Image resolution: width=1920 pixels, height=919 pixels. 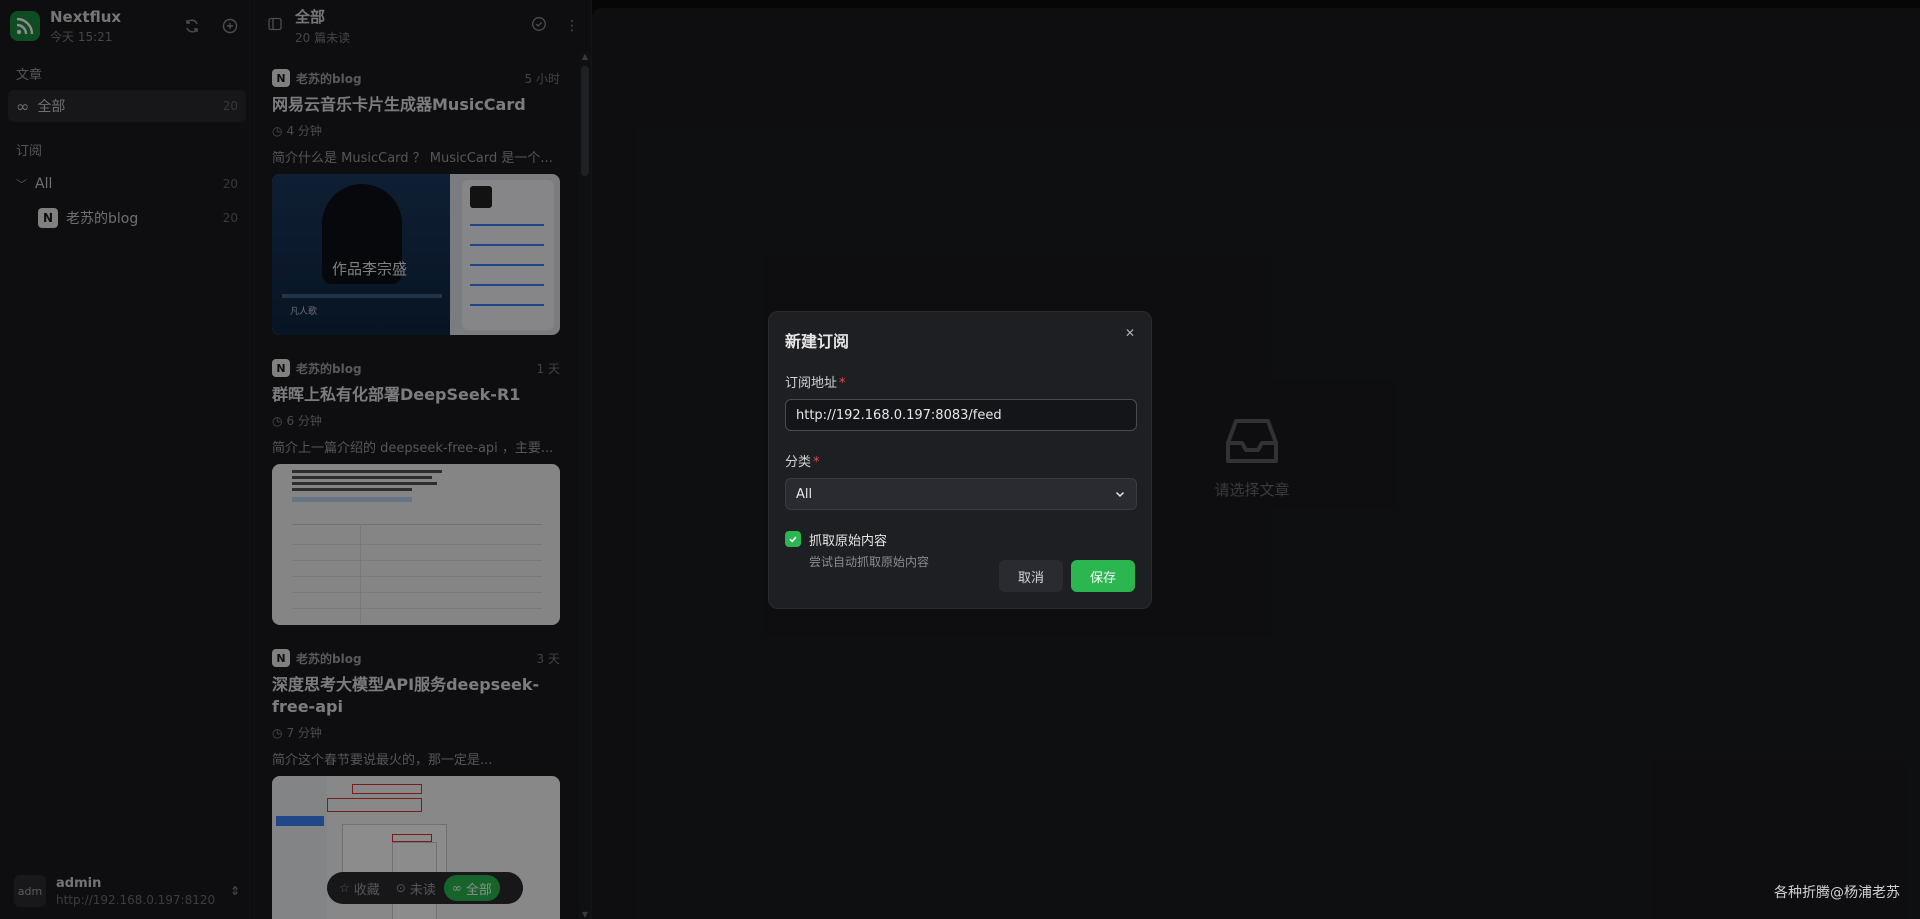 What do you see at coordinates (802, 462) in the screenshot?
I see `category-label: 分类 *` at bounding box center [802, 462].